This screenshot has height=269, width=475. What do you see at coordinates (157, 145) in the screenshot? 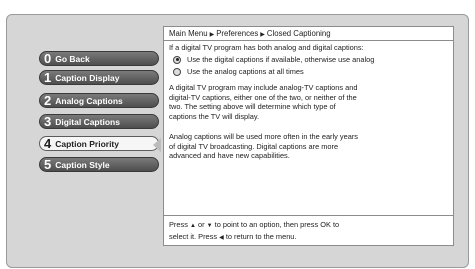
I see `selection-pointer-icon` at bounding box center [157, 145].